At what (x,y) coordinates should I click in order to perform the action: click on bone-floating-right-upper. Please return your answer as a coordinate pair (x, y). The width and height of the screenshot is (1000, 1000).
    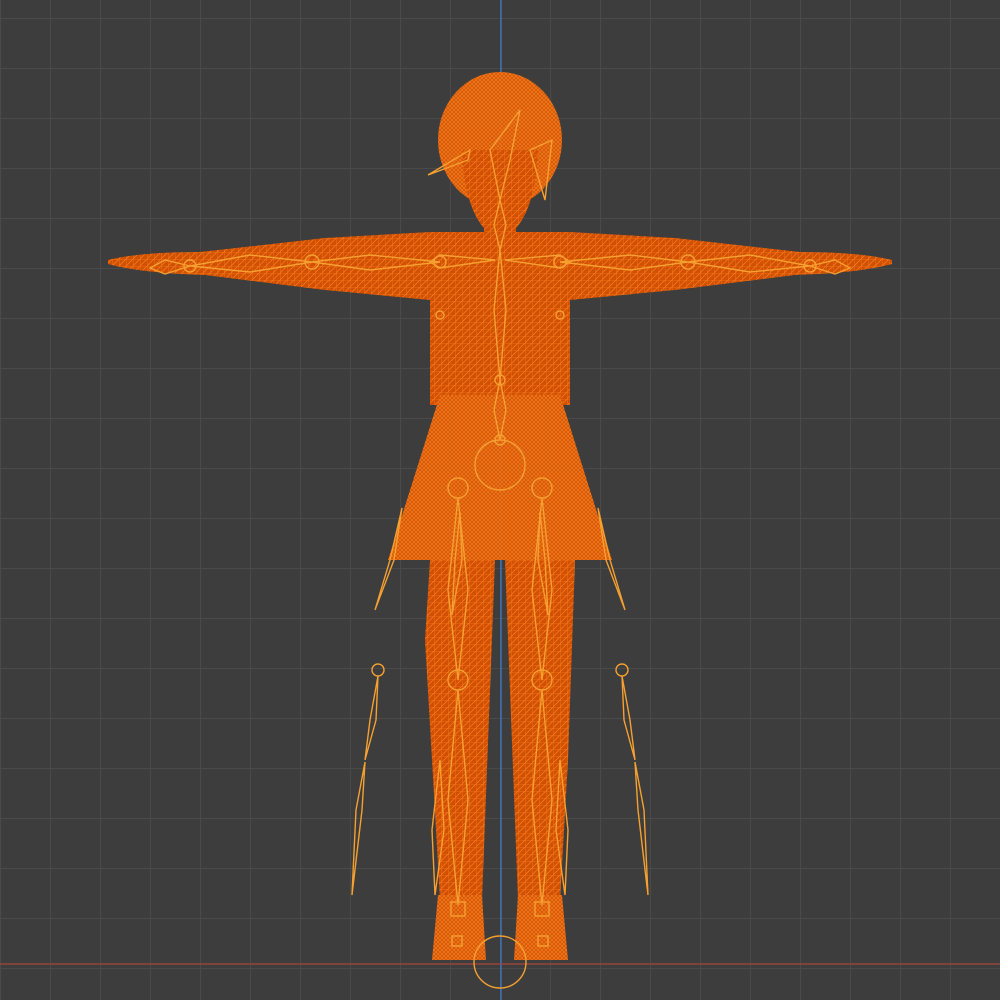
    Looking at the image, I should click on (628, 718).